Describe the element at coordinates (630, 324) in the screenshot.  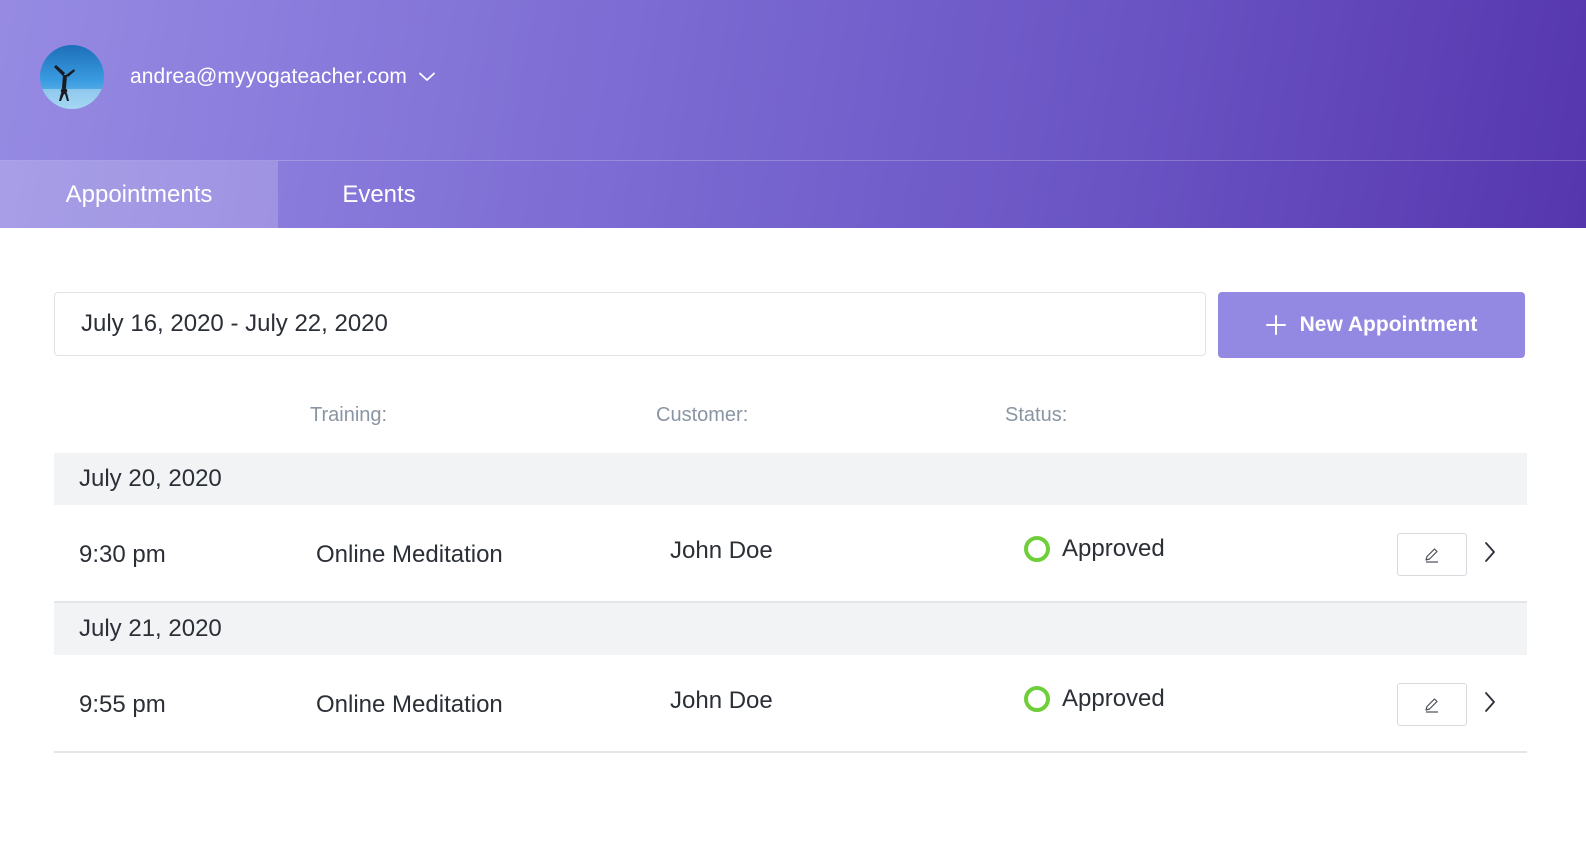
I see `date-range-picker: July 16, 2020 - July 22, 2020` at that location.